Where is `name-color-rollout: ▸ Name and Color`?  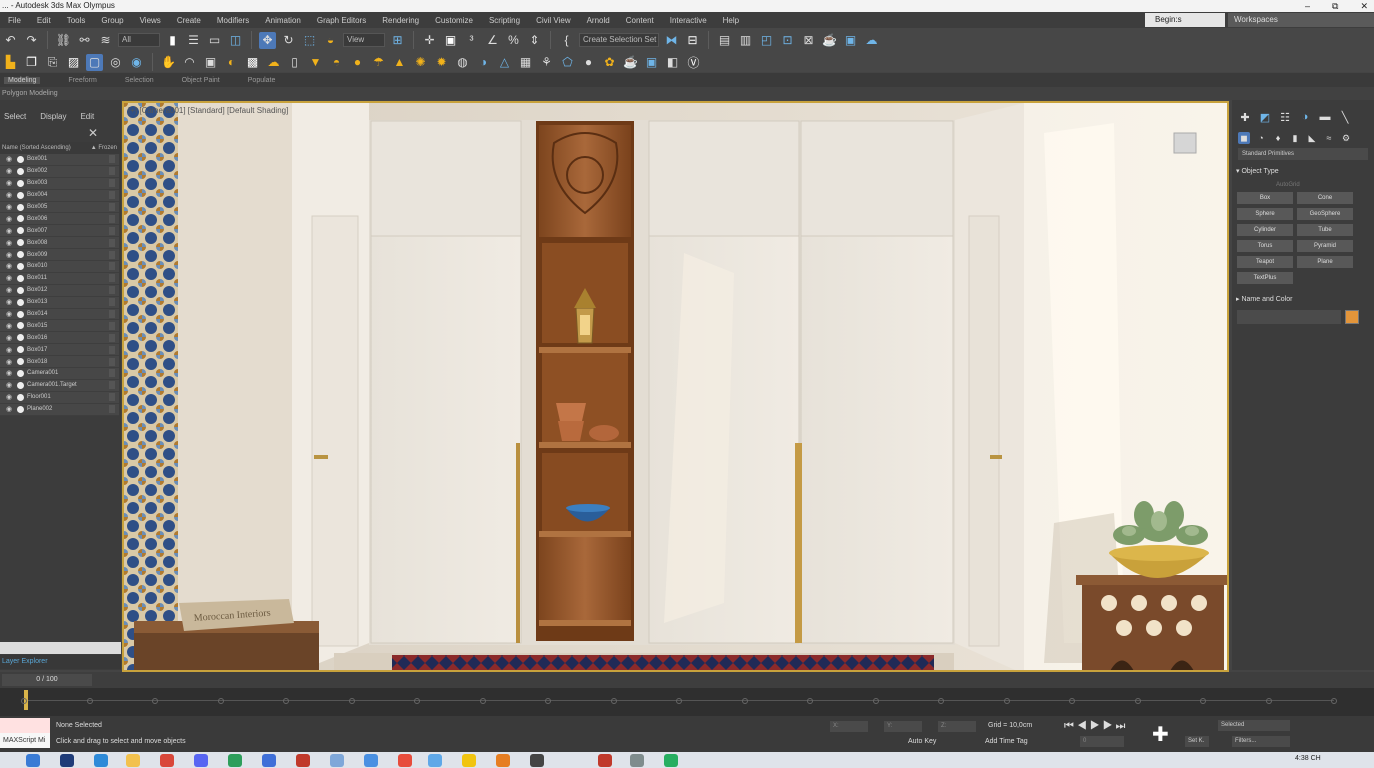 name-color-rollout: ▸ Name and Color is located at coordinates (1303, 300).